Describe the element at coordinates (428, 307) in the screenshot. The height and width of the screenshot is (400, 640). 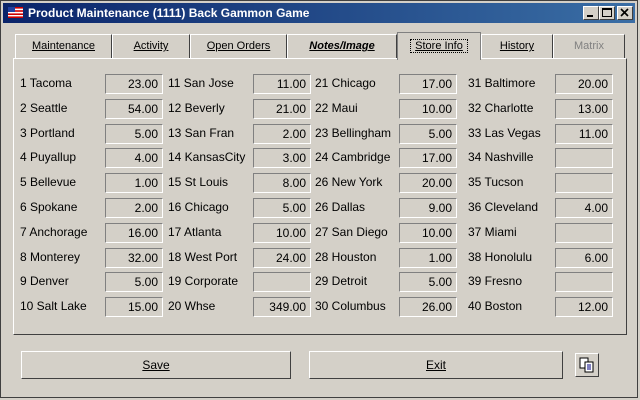
I see `store-quantity-field: 26.00` at that location.